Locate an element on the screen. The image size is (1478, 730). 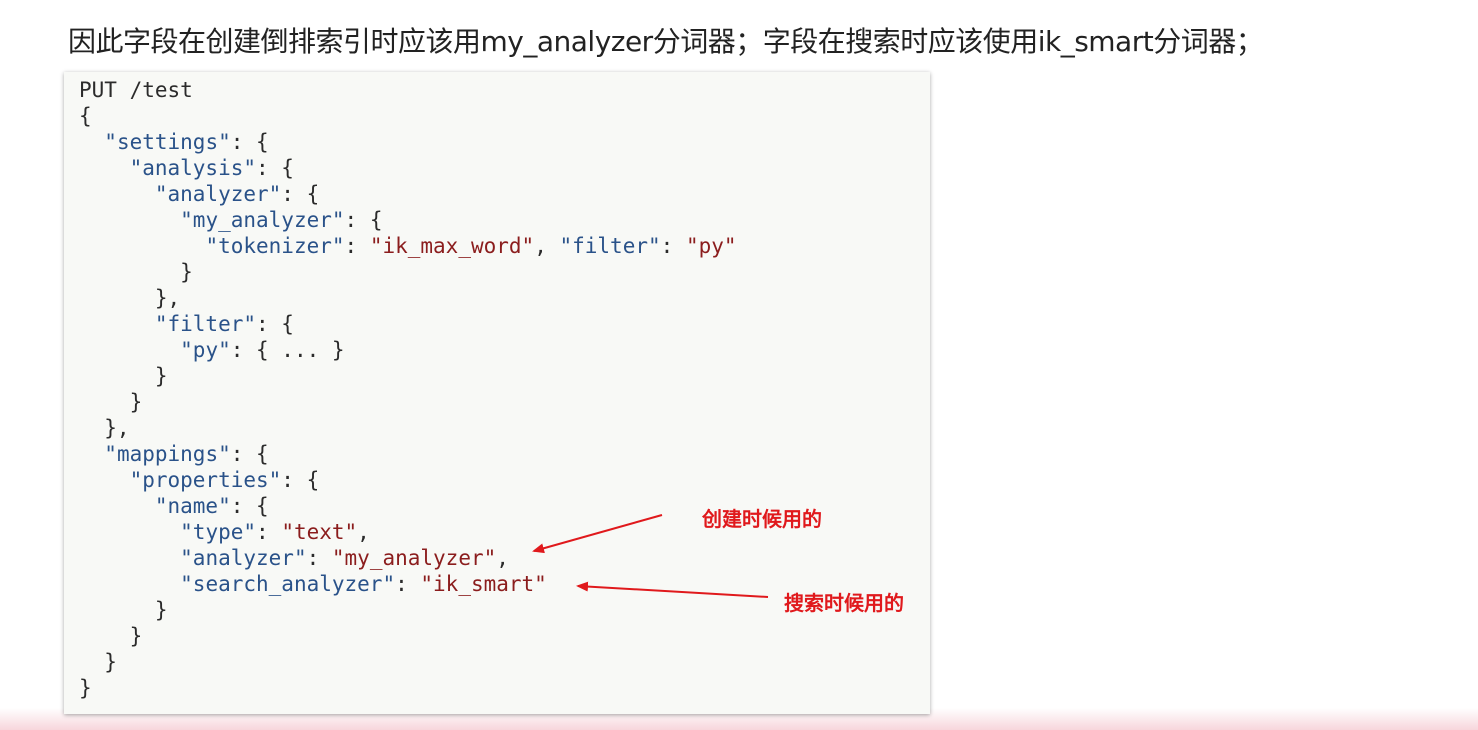
annotation-arrows is located at coordinates (650, 556).